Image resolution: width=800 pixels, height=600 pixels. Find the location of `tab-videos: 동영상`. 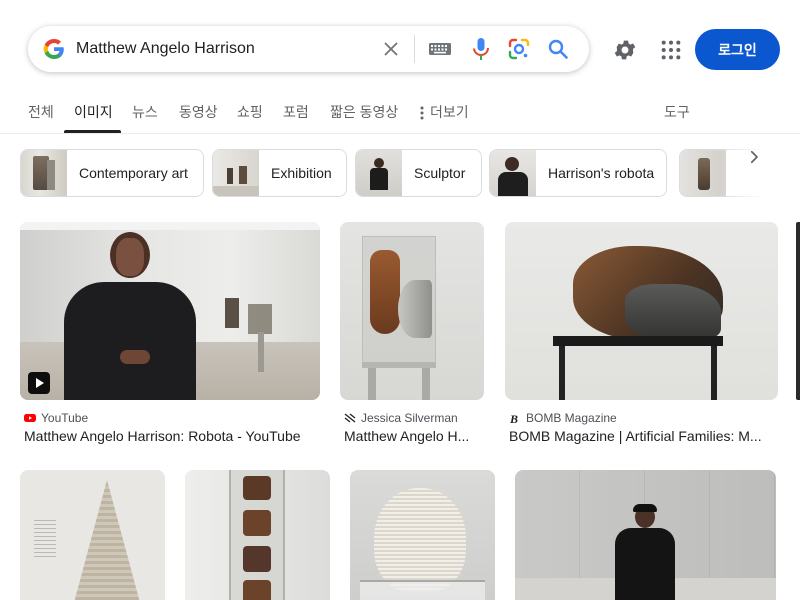

tab-videos: 동영상 is located at coordinates (198, 112).